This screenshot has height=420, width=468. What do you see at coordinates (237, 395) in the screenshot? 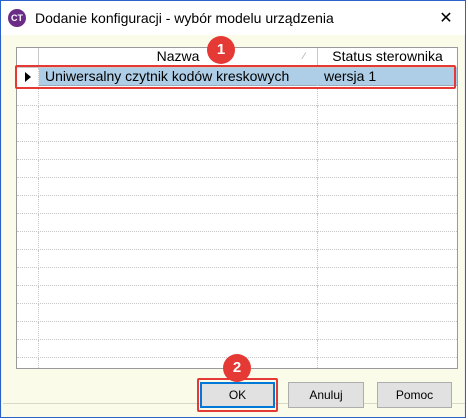
I see `ok-button: OK` at bounding box center [237, 395].